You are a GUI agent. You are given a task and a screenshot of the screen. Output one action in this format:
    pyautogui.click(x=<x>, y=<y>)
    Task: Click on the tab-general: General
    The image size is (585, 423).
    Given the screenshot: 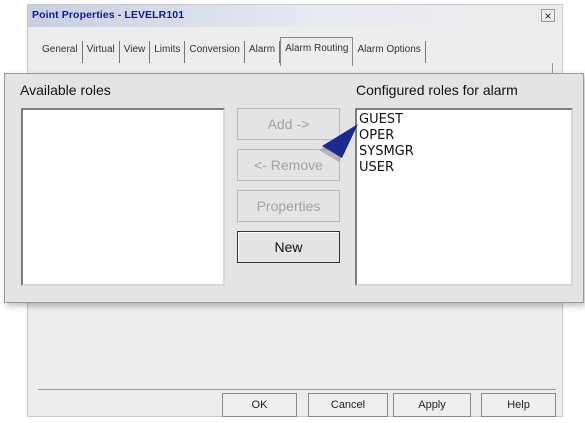 What is the action you would take?
    pyautogui.click(x=60, y=52)
    